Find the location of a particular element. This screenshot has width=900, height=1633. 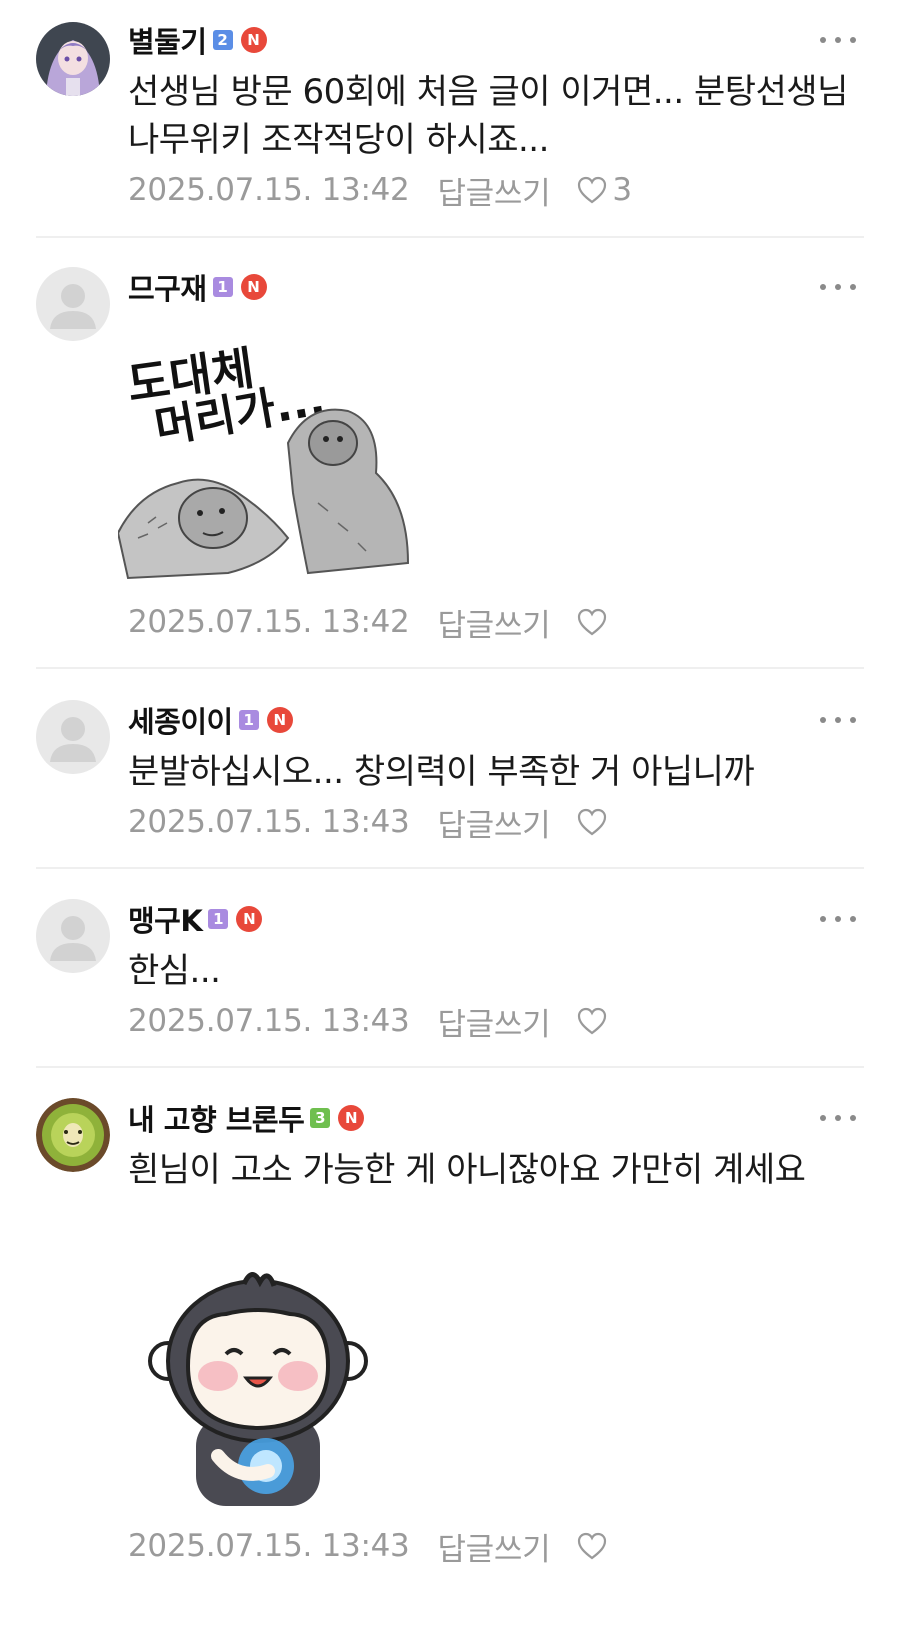

comment-header: 므구재 1 N is located at coordinates (197, 287).